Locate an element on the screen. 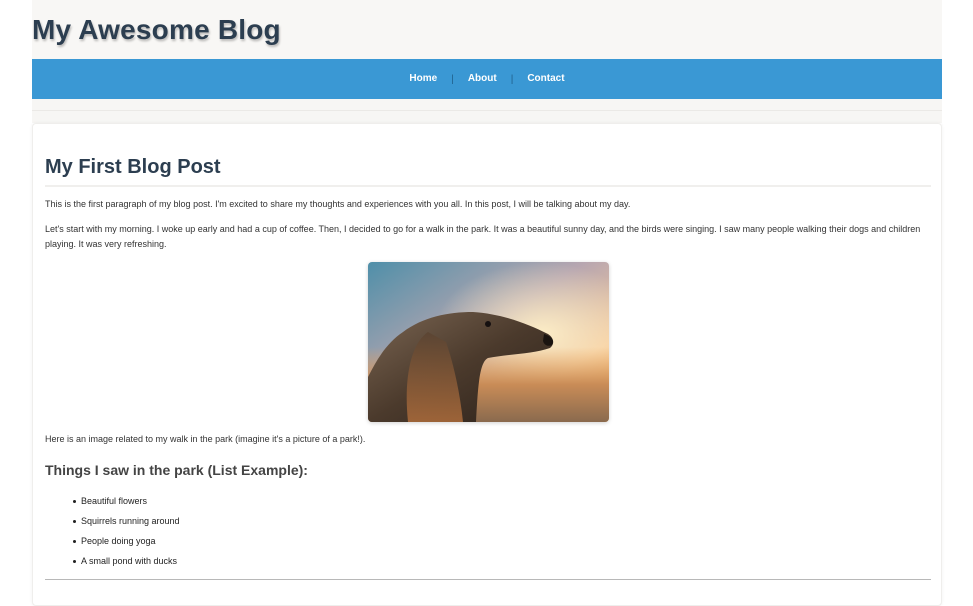  list-item: Squirrels running around is located at coordinates (126, 521).